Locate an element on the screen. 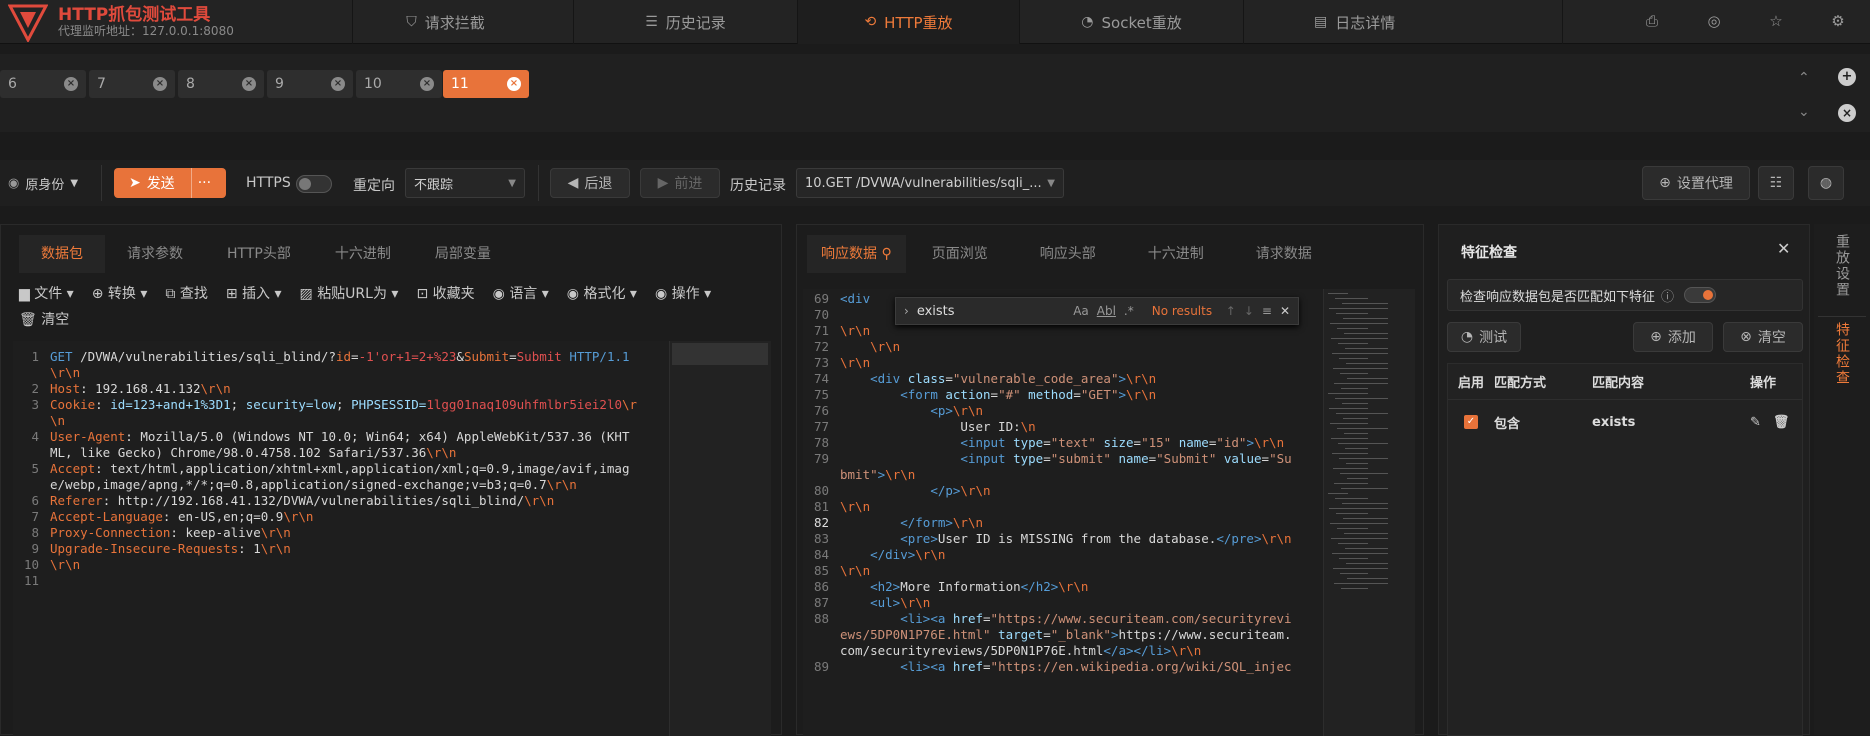  clear-rules-button: ⊗ 清空 is located at coordinates (1763, 337).